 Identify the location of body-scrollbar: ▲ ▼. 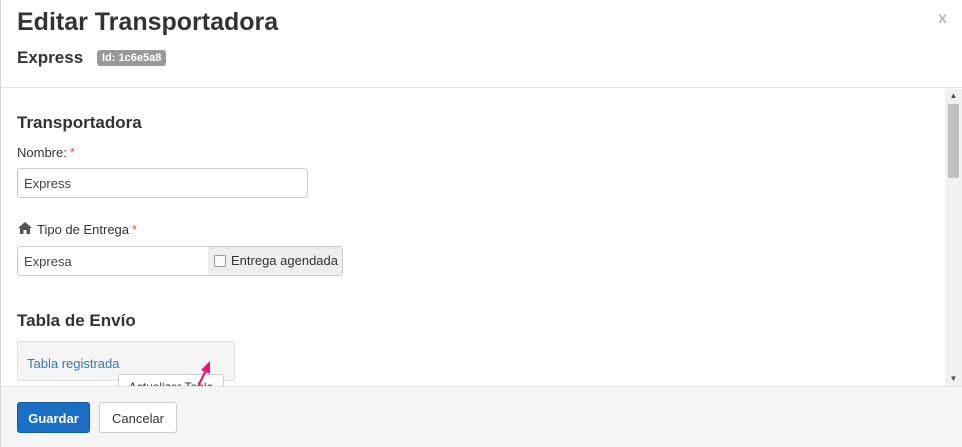
(953, 237).